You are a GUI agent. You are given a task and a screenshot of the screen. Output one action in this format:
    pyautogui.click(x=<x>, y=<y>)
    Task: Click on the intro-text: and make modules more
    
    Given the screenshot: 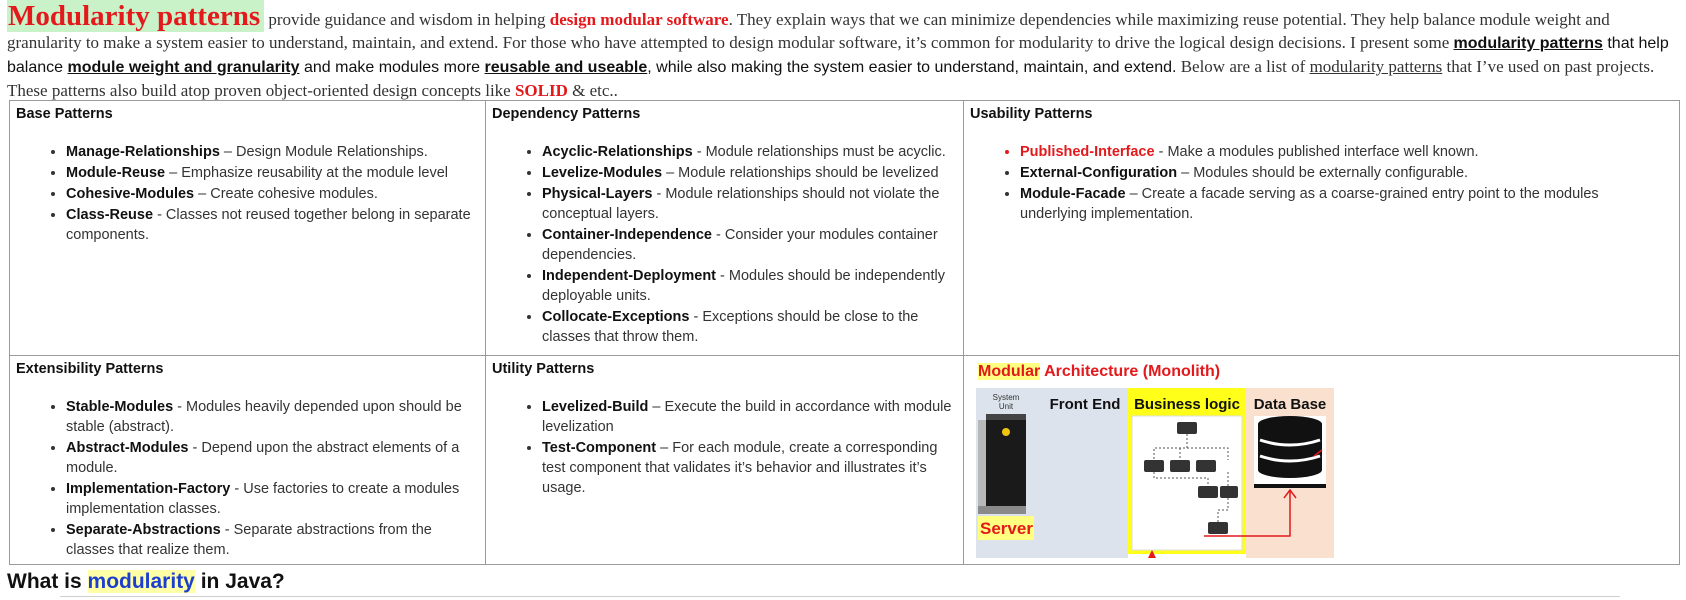 What is the action you would take?
    pyautogui.click(x=392, y=67)
    